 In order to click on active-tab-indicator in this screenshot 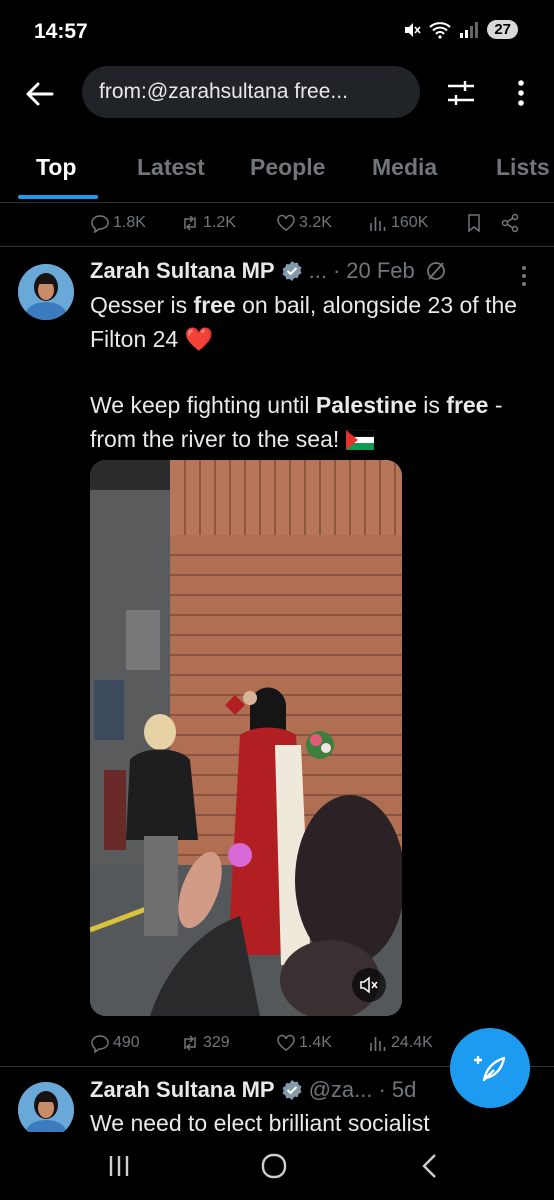, I will do `click(58, 197)`.